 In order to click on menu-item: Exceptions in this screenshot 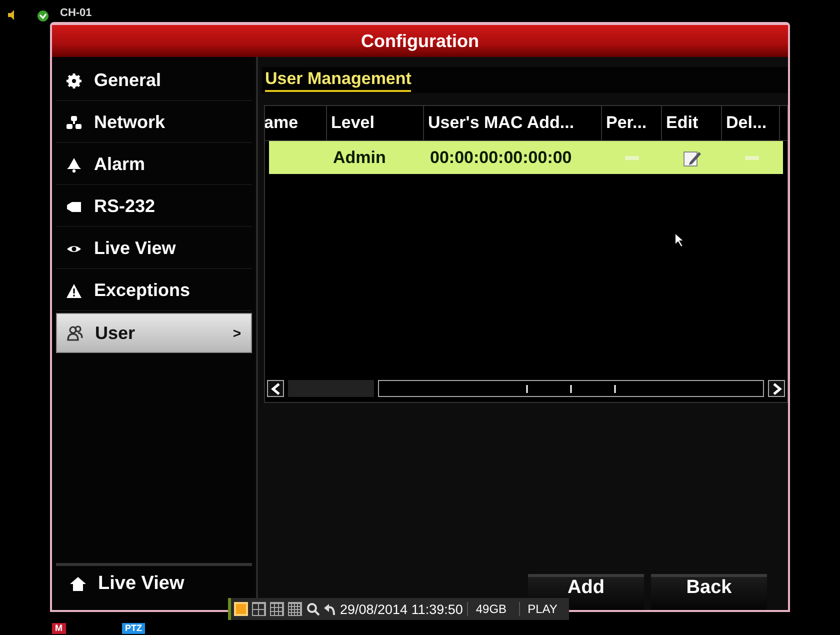, I will do `click(154, 291)`.